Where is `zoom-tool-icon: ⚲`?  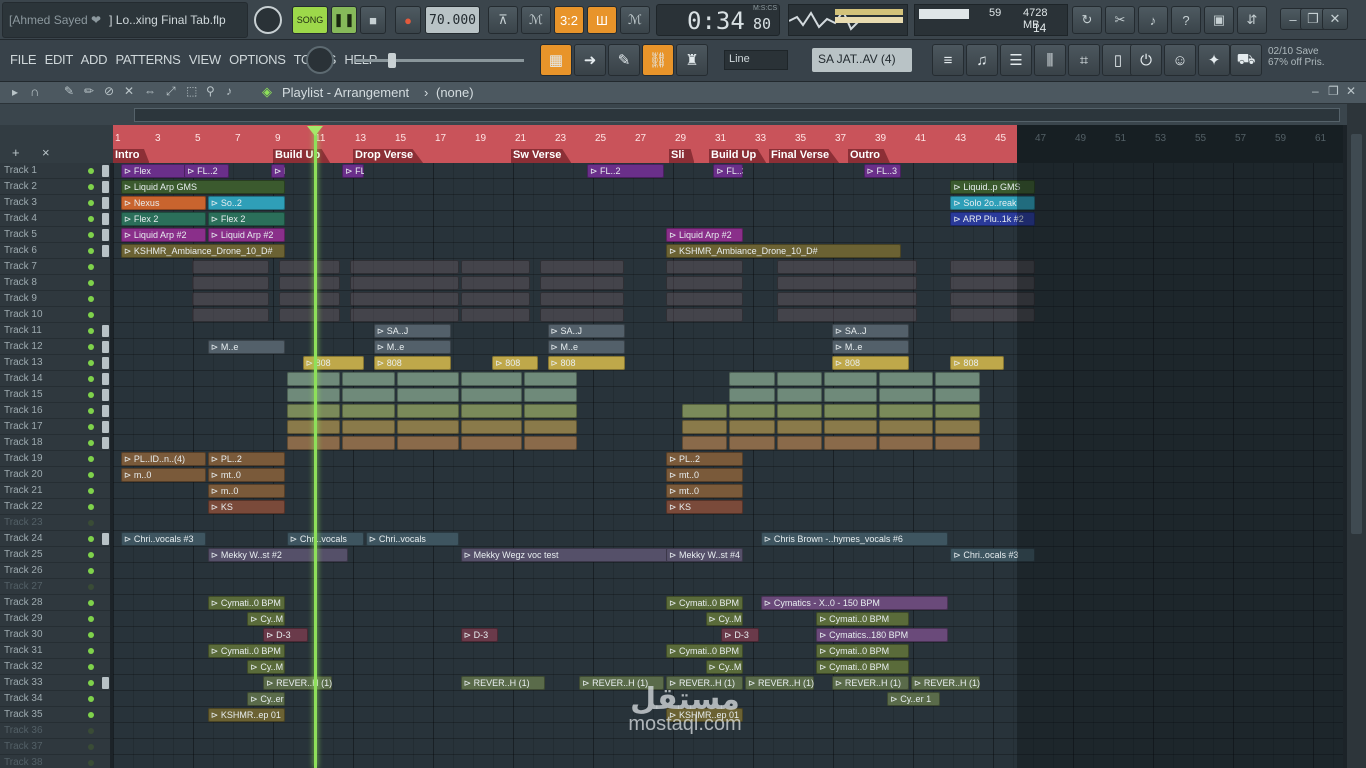 zoom-tool-icon: ⚲ is located at coordinates (210, 91).